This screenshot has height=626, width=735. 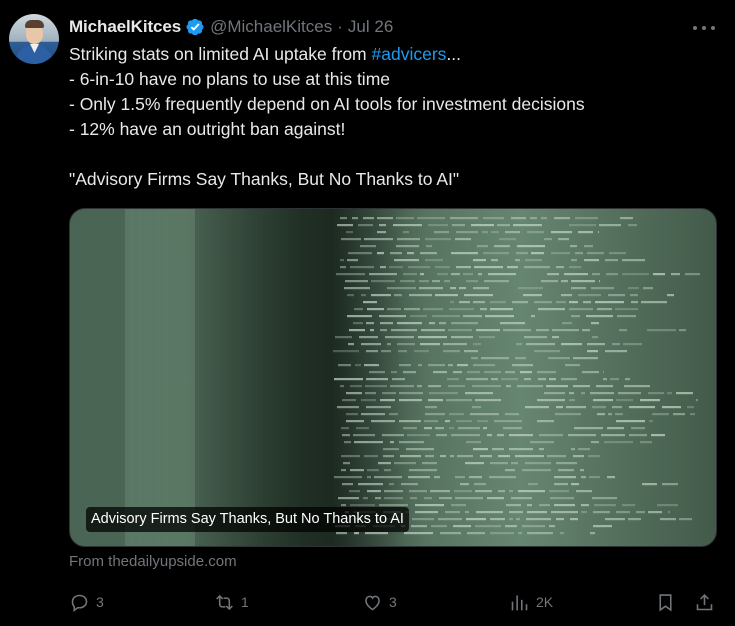 I want to click on avatar, so click(x=34, y=39).